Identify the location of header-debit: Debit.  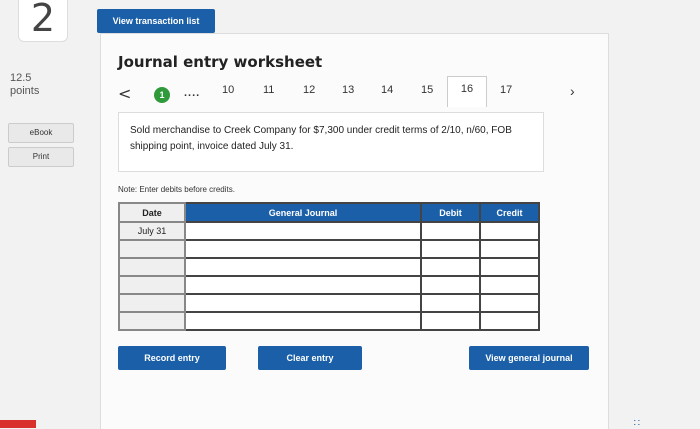
(450, 212).